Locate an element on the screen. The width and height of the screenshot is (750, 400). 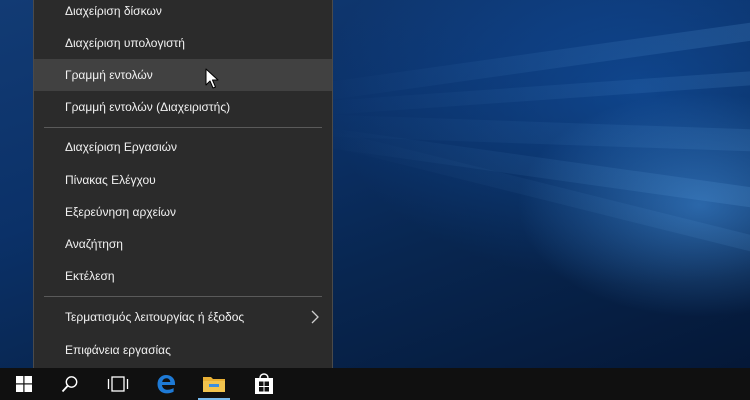
menu-item-label: Γραμμή εντολών (Διαχειριστής) is located at coordinates (148, 107).